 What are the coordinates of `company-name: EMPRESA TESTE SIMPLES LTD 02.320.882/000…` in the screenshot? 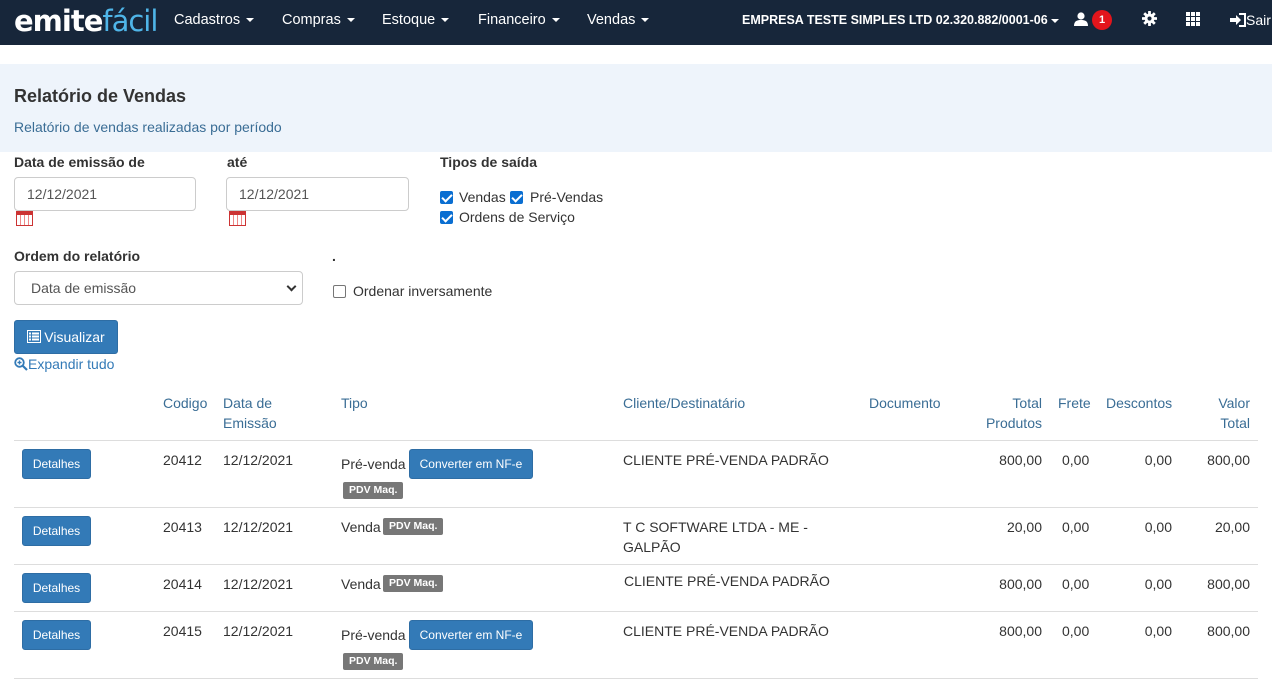 It's located at (895, 20).